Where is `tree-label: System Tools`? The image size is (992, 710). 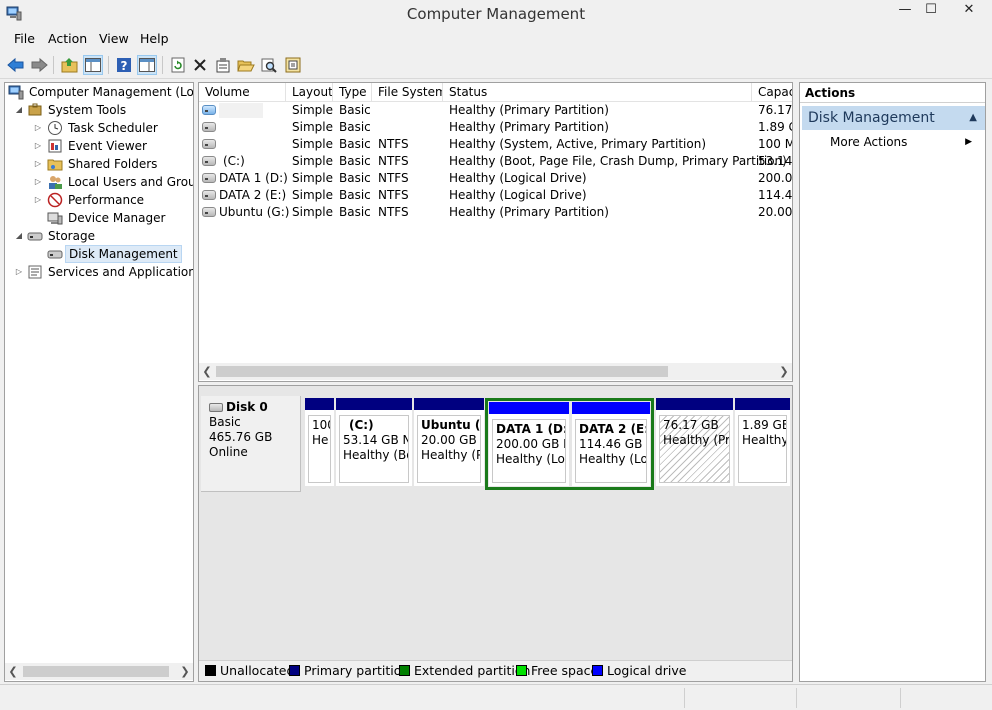
tree-label: System Tools is located at coordinates (87, 110).